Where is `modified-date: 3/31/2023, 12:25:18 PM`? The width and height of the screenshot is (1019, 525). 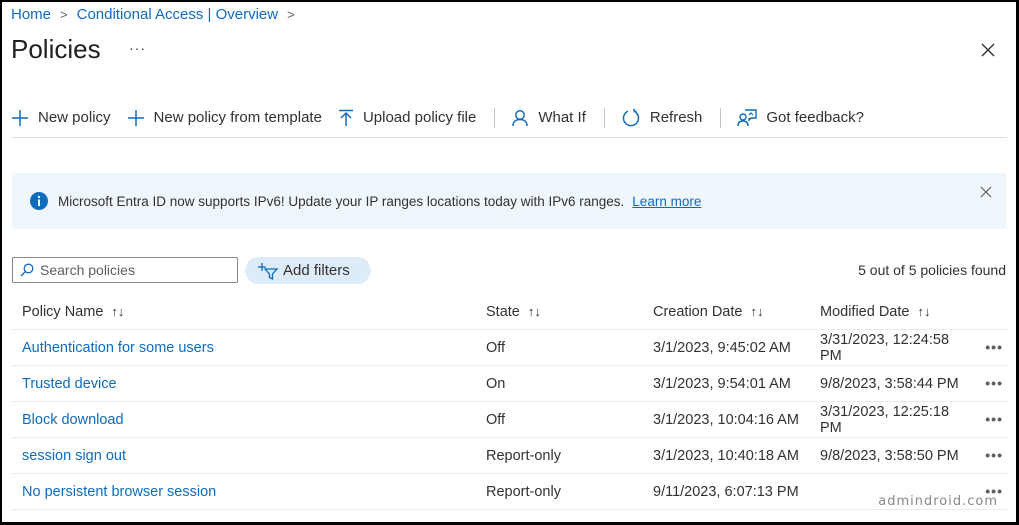
modified-date: 3/31/2023, 12:25:18 PM is located at coordinates (885, 419).